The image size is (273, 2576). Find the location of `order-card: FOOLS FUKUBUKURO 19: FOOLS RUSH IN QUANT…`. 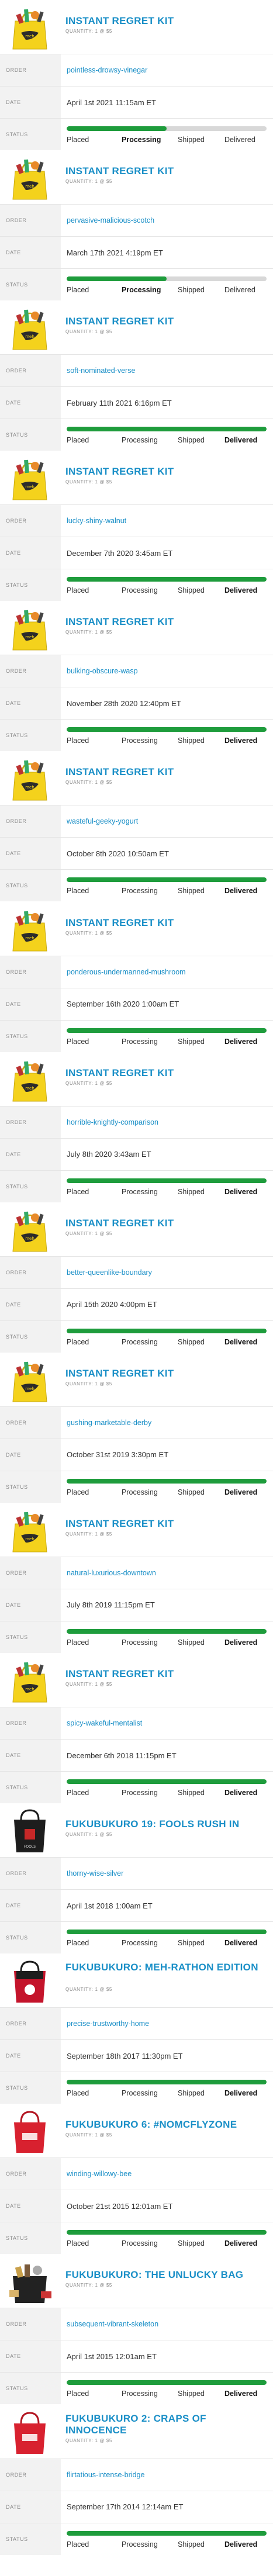

order-card: FOOLS FUKUBUKURO 19: FOOLS RUSH IN QUANT… is located at coordinates (136, 1878).